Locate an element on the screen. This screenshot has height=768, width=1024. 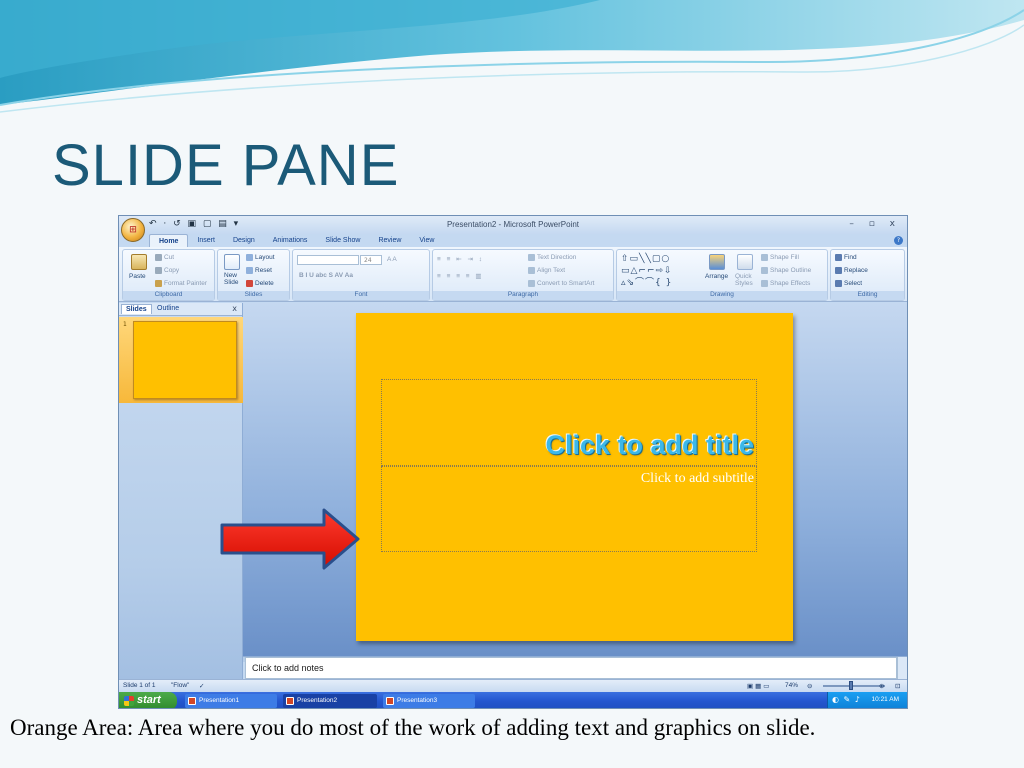
tab-slides: Slides is located at coordinates (136, 309).